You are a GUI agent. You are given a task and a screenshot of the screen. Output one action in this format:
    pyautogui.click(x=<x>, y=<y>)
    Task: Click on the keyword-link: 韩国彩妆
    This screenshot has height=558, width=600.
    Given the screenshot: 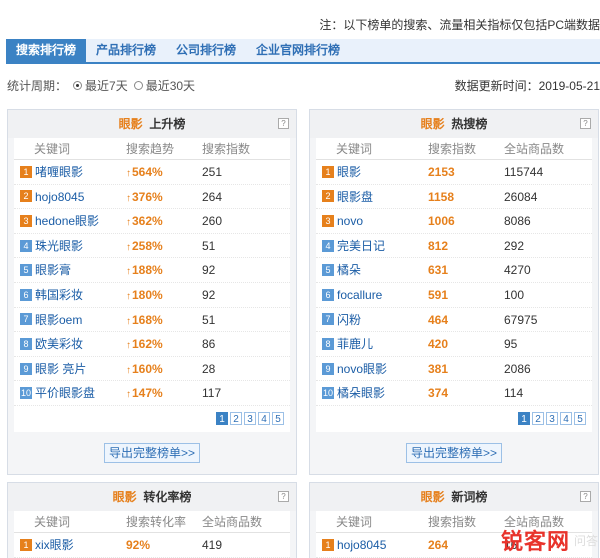 What is the action you would take?
    pyautogui.click(x=59, y=295)
    